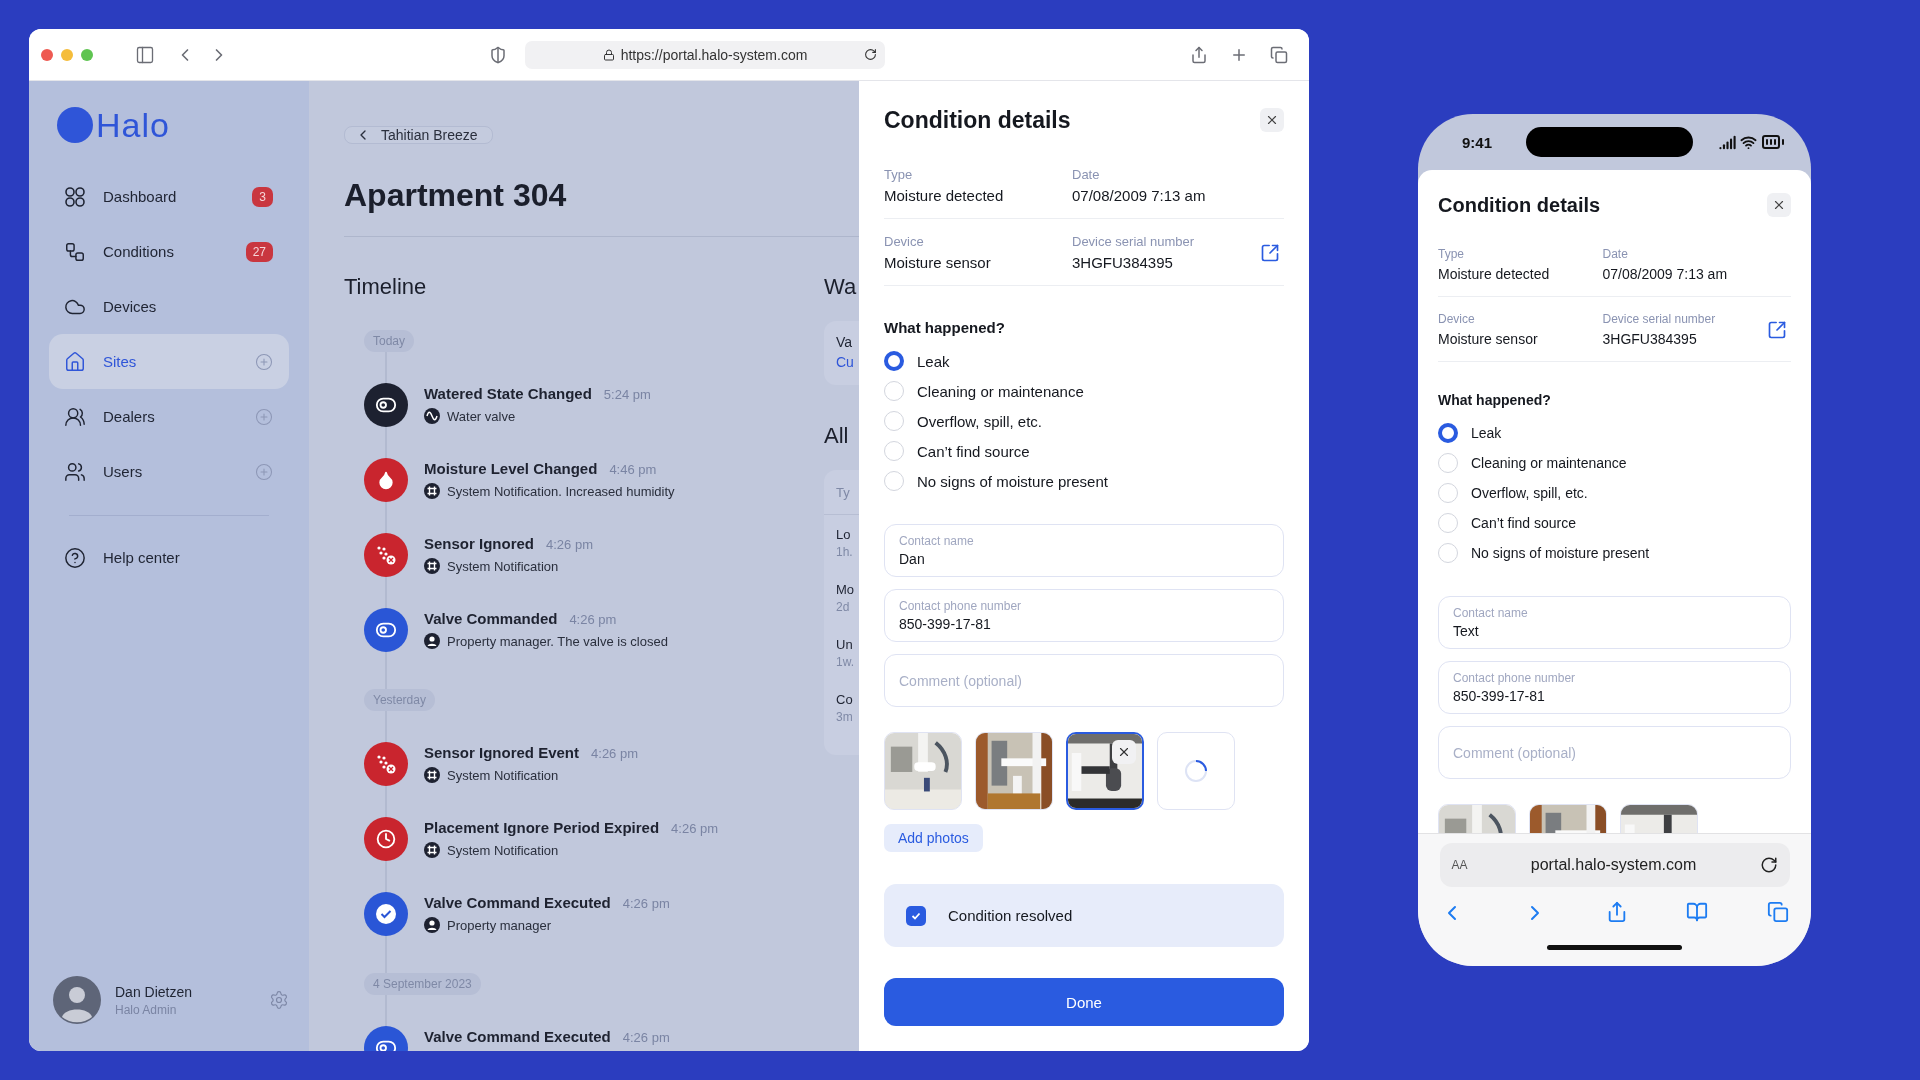  What do you see at coordinates (1199, 54) in the screenshot?
I see `share-icon` at bounding box center [1199, 54].